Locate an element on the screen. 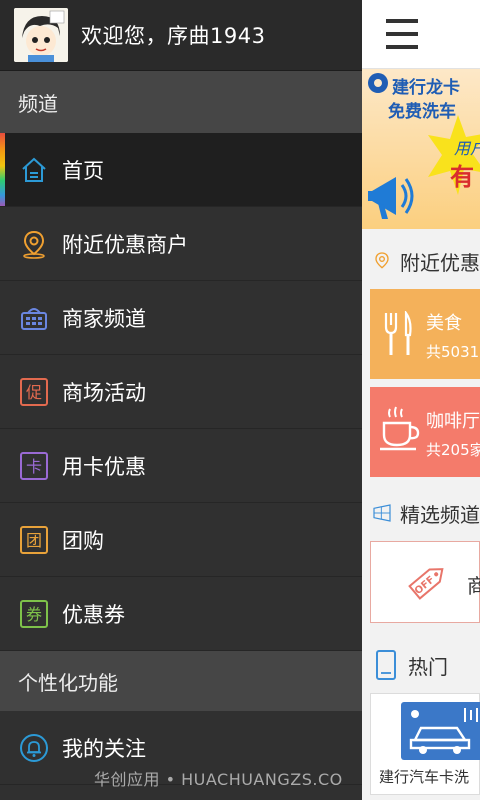  windows-tile-icon is located at coordinates (382, 513).